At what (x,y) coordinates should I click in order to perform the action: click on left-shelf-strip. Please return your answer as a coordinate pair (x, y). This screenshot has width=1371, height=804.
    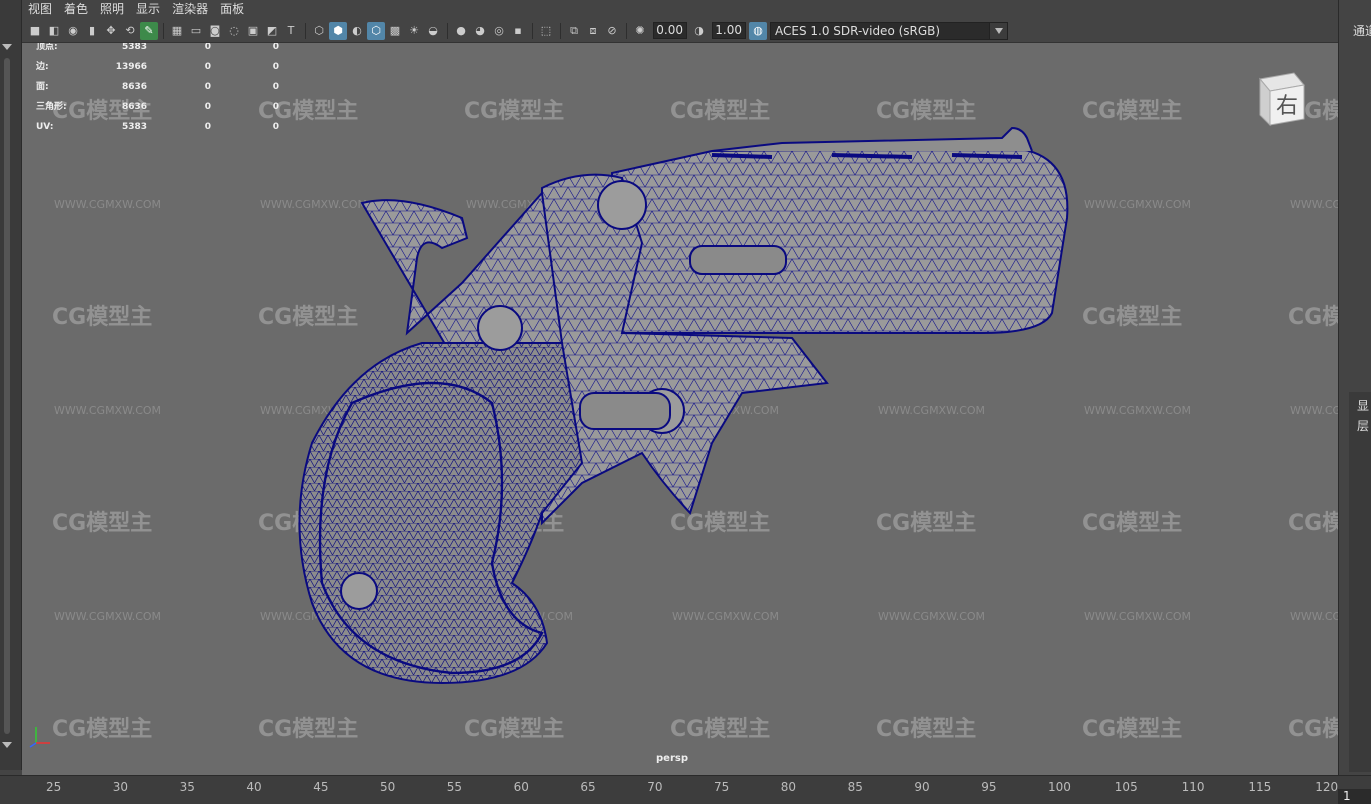
    Looking at the image, I should click on (11, 385).